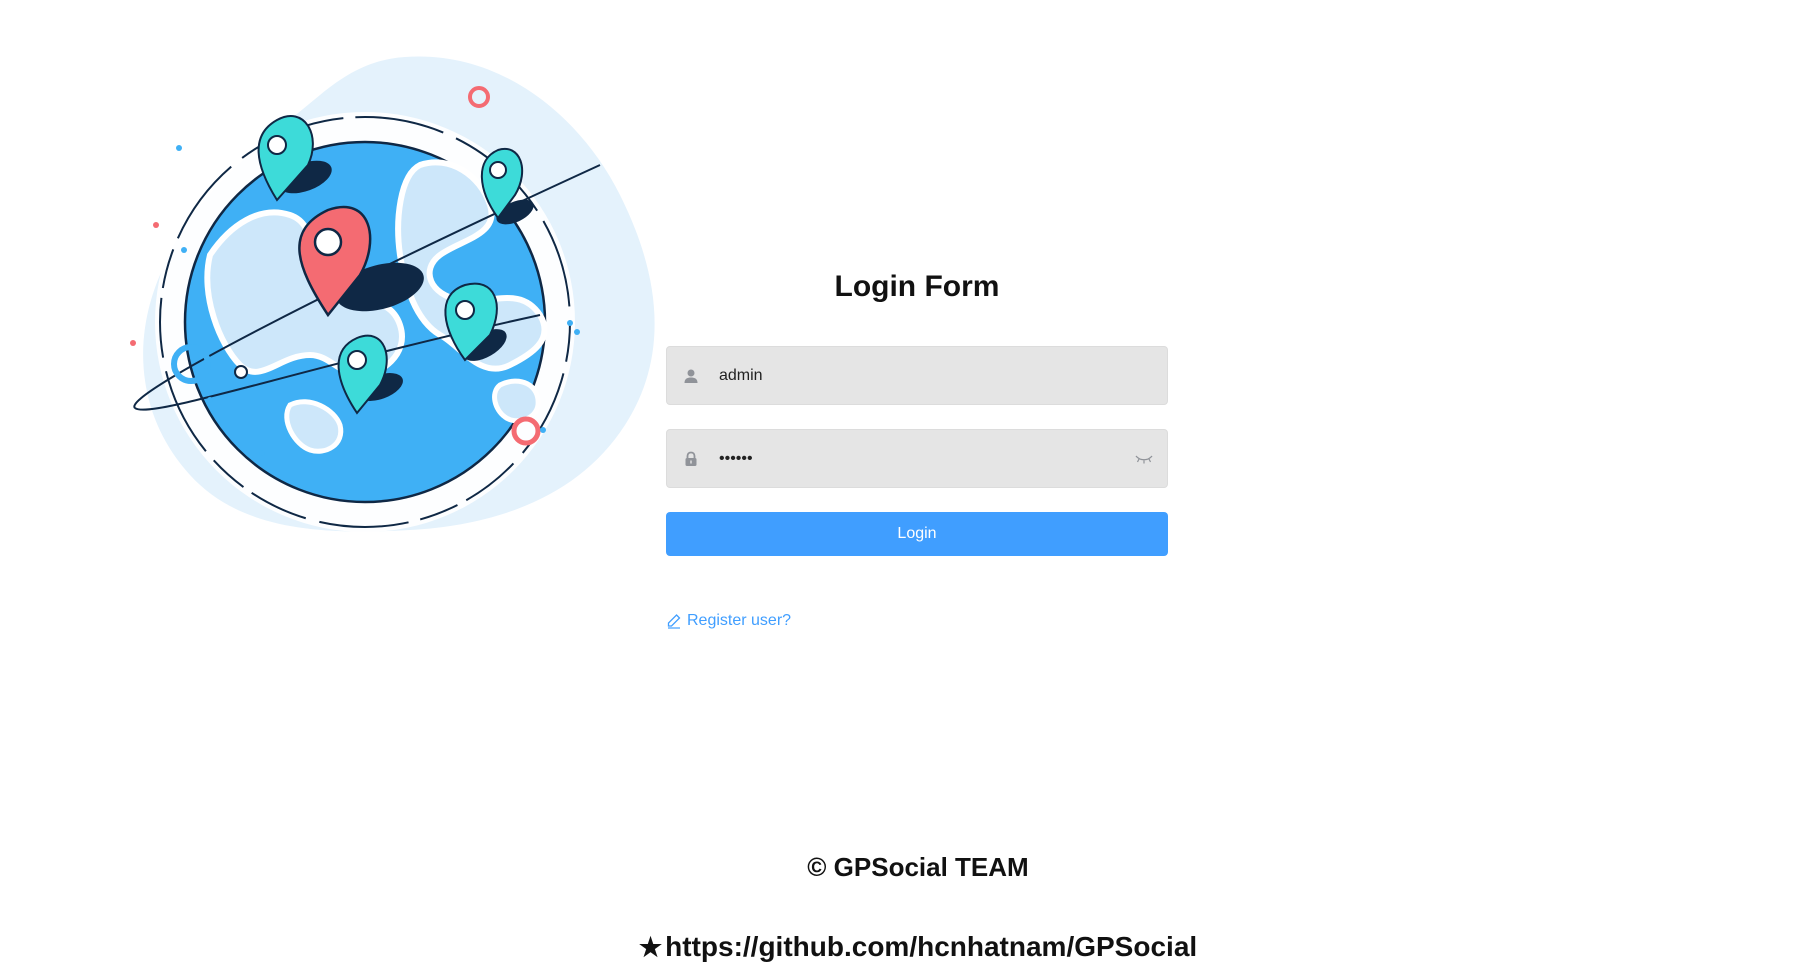 This screenshot has height=963, width=1796. What do you see at coordinates (917, 286) in the screenshot?
I see `form-title: Login Form` at bounding box center [917, 286].